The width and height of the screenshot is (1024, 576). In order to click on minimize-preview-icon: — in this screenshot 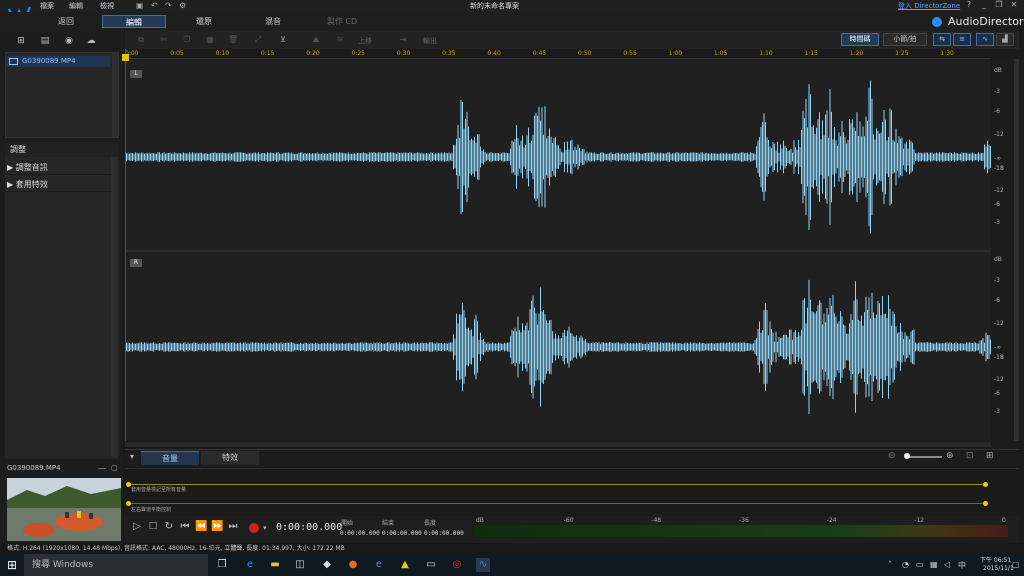, I will do `click(102, 468)`.